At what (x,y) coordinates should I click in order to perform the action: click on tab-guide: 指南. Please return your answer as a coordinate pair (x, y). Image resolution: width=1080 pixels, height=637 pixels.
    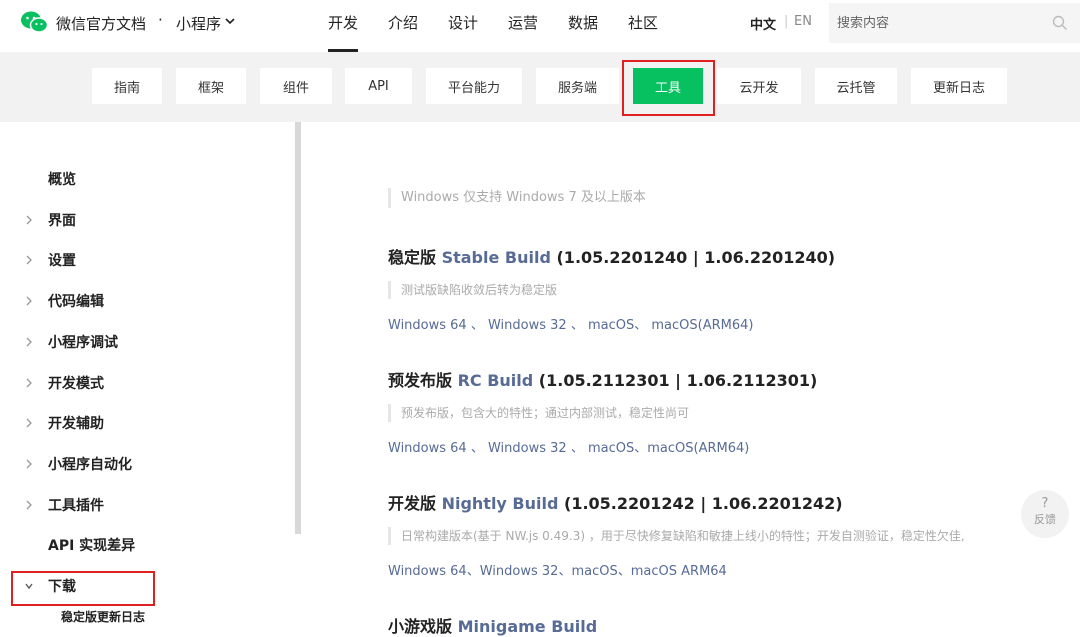
    Looking at the image, I should click on (127, 86).